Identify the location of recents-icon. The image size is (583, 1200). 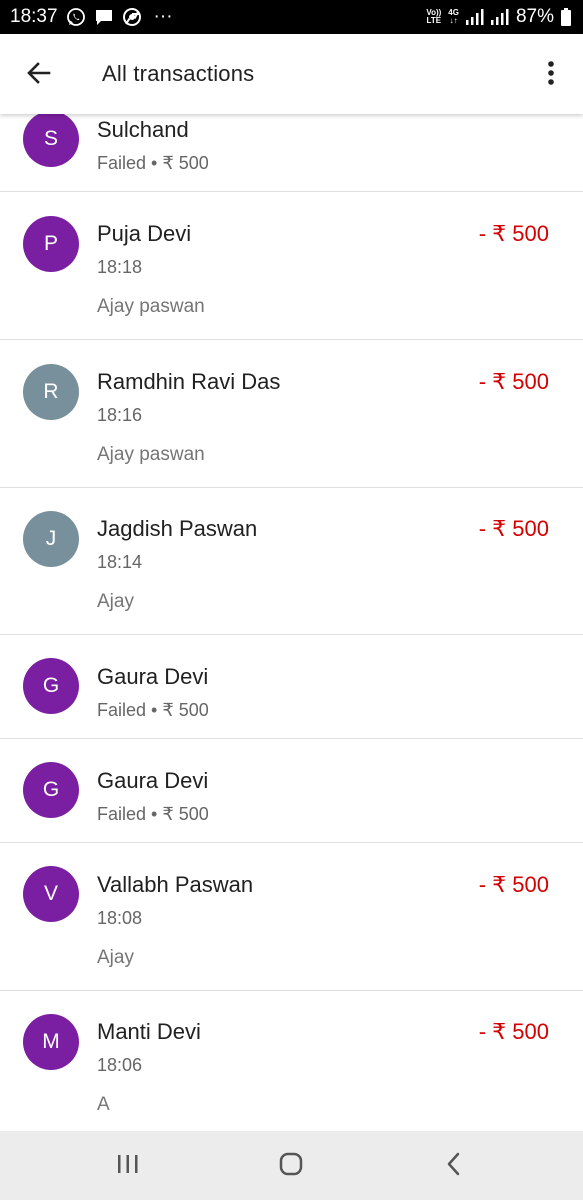
(128, 1166).